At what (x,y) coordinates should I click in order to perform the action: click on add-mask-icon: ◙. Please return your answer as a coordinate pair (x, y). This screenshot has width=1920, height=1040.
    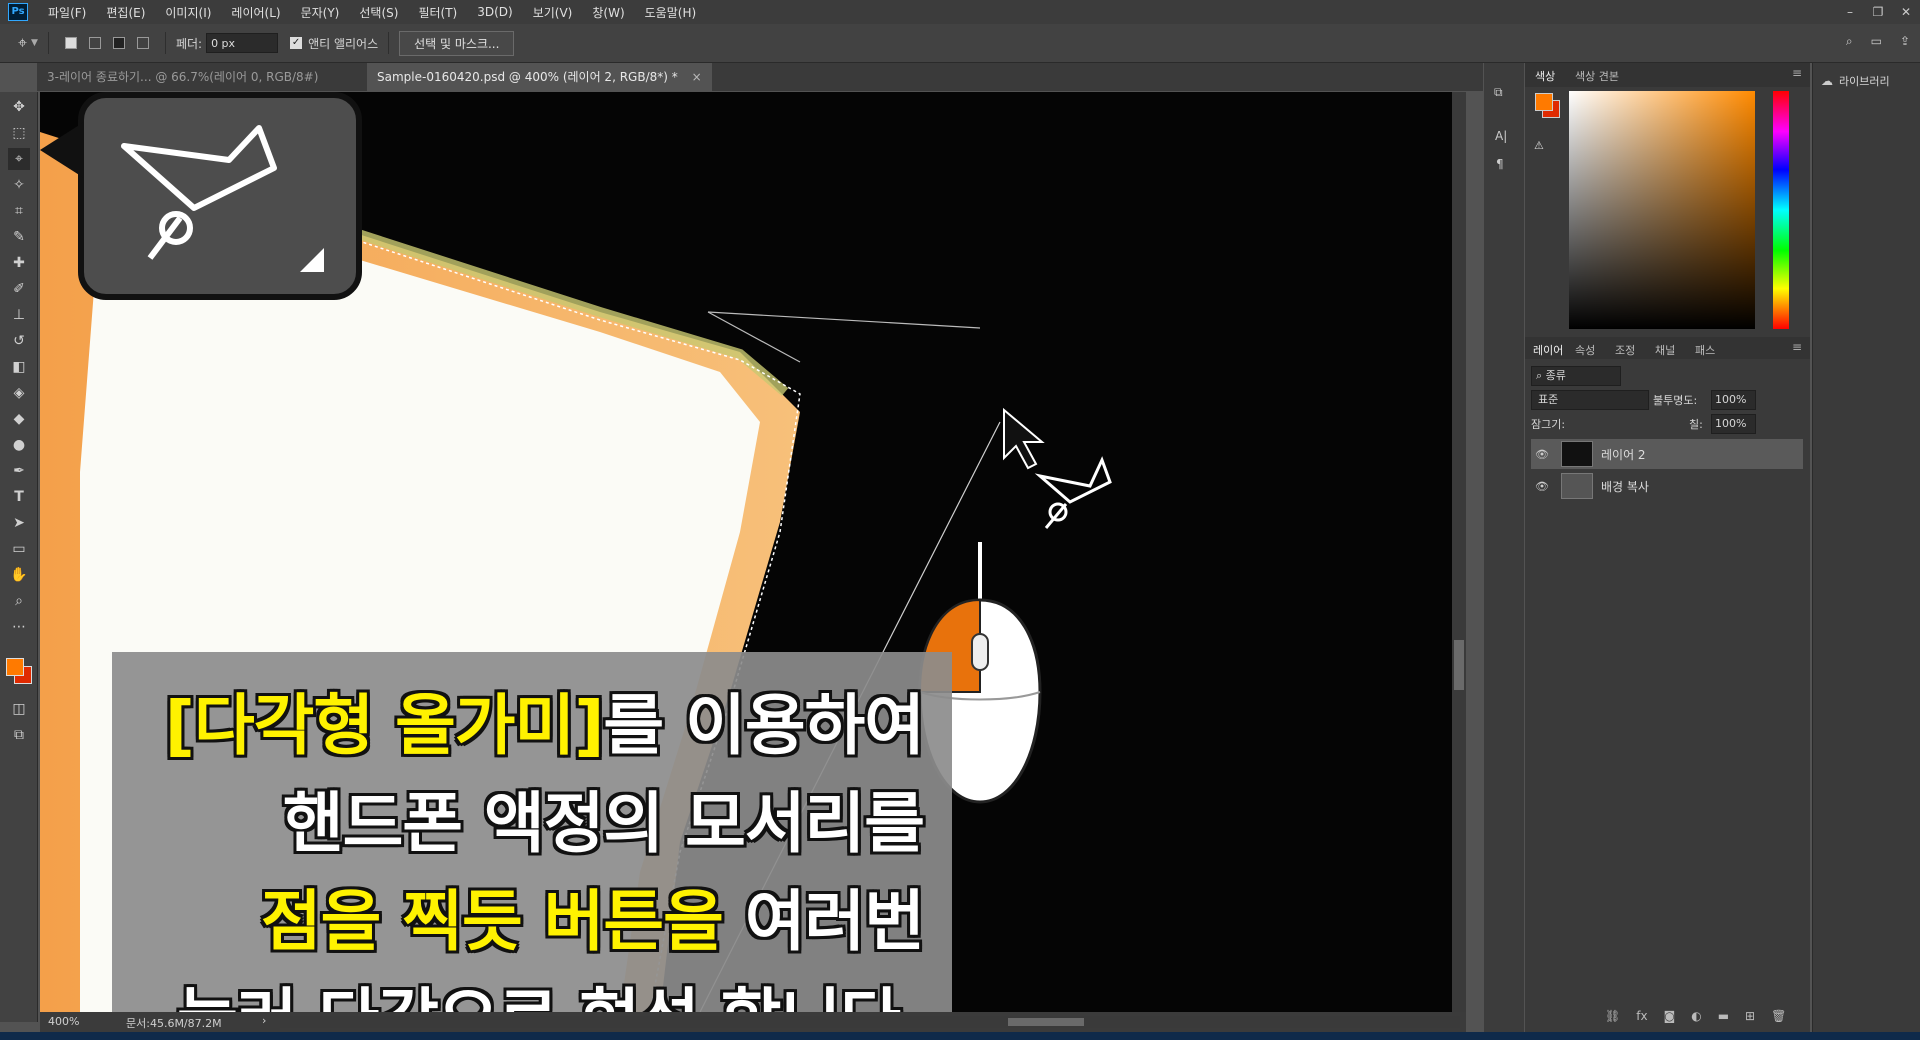
    Looking at the image, I should click on (1670, 1016).